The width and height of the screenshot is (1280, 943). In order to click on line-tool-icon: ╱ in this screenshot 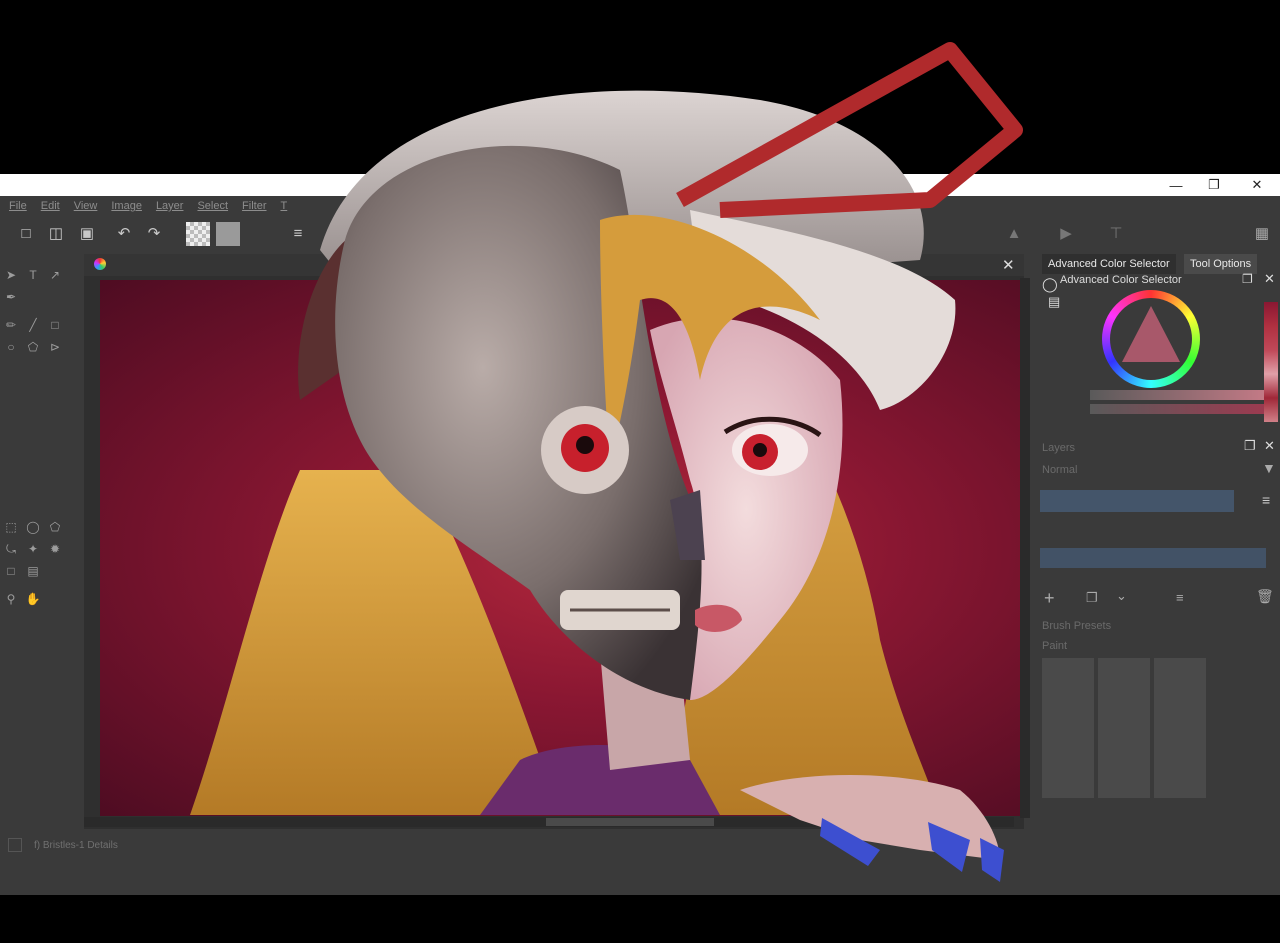, I will do `click(33, 325)`.